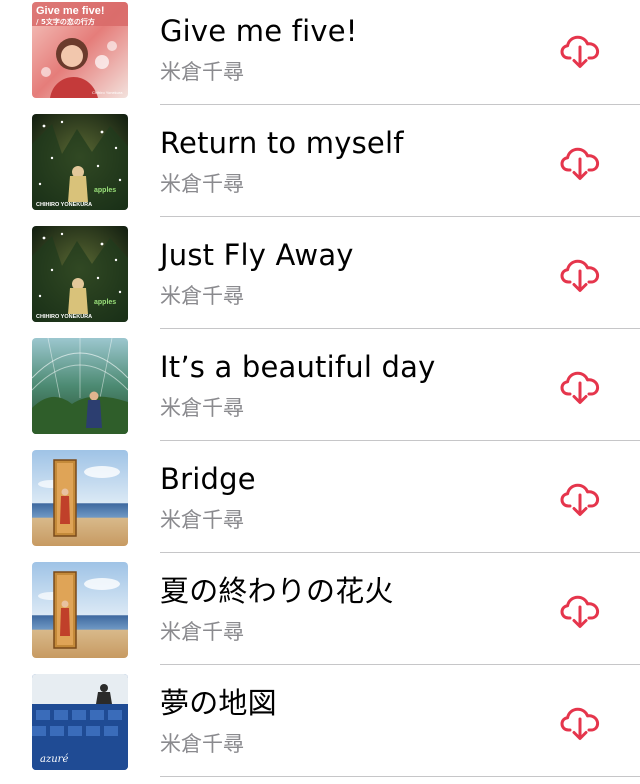 The height and width of the screenshot is (784, 640). I want to click on song-title: Return to myself, so click(282, 143).